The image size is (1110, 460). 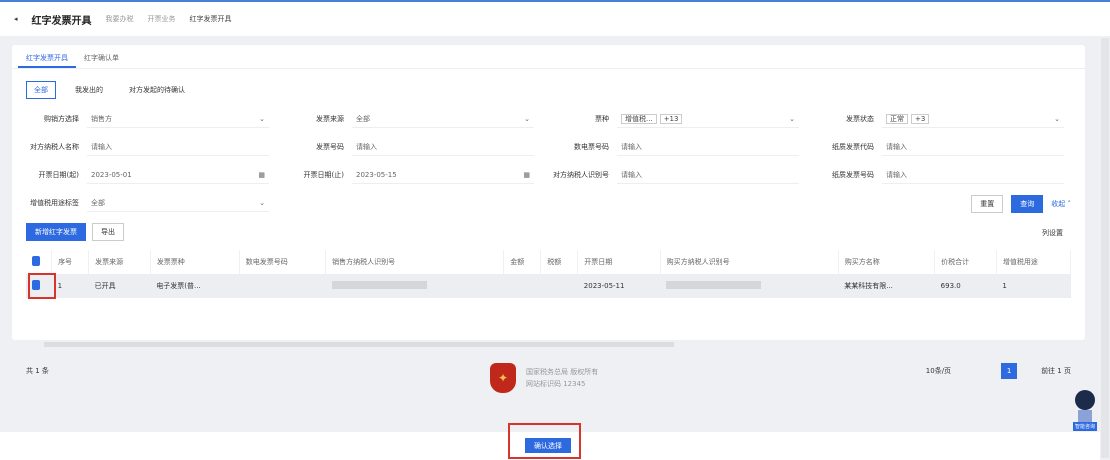 I want to click on field-label: 开票日期(止), so click(x=323, y=175).